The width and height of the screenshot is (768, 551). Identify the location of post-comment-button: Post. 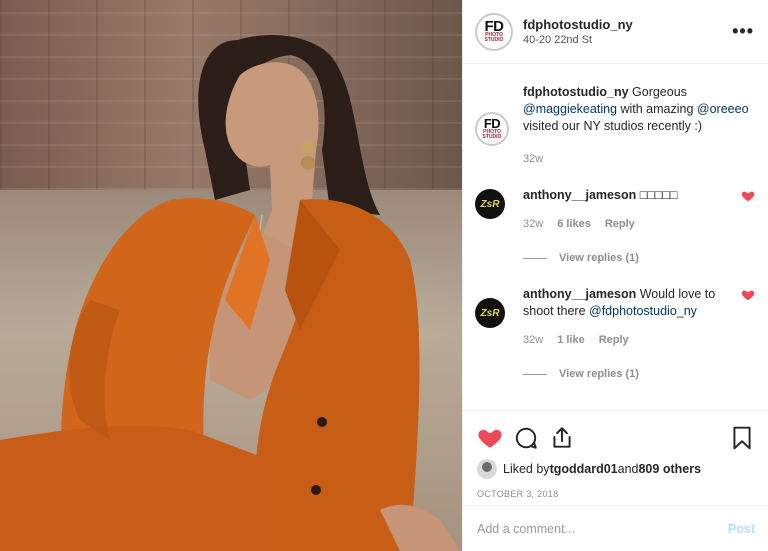
(741, 529).